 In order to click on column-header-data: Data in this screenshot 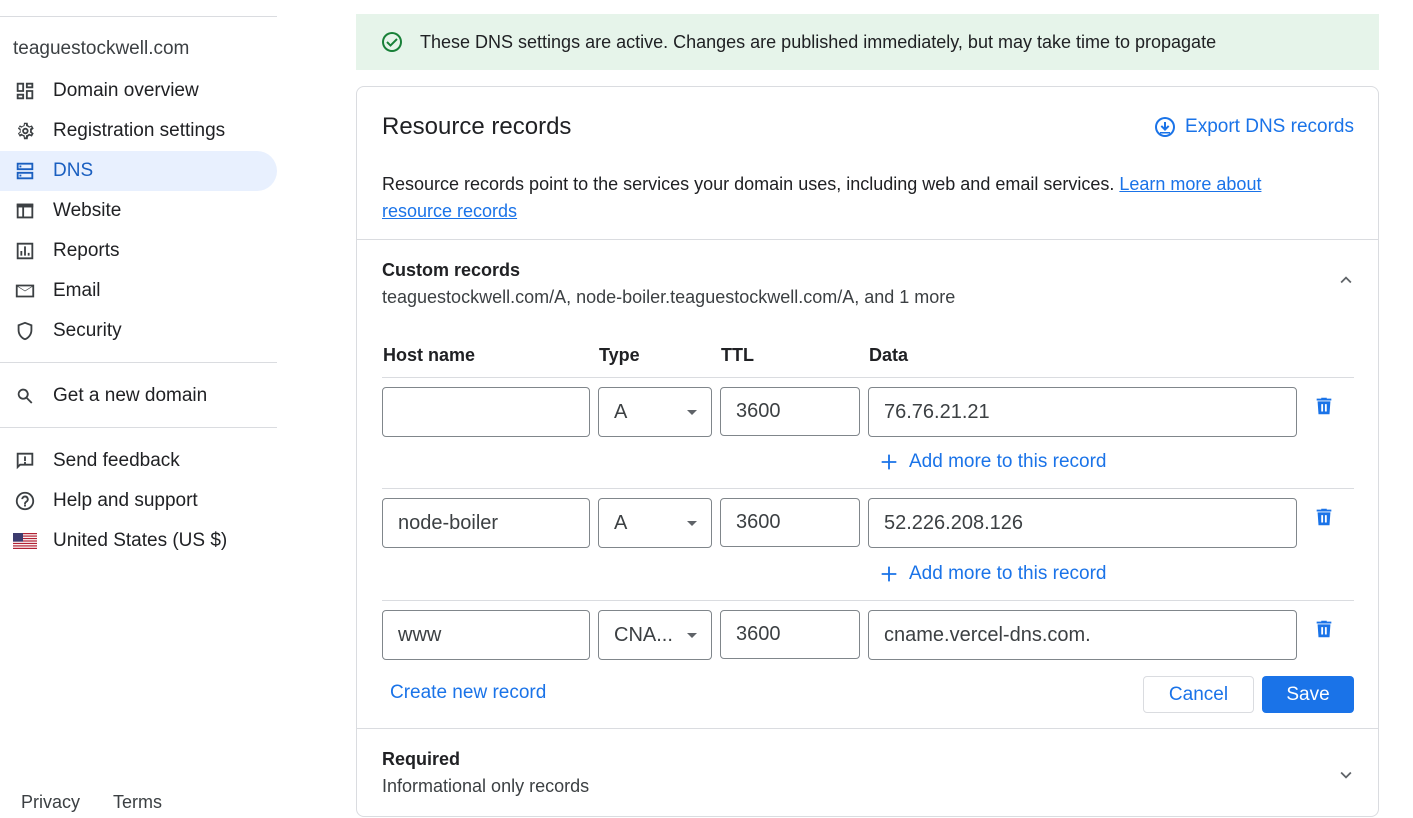, I will do `click(889, 355)`.